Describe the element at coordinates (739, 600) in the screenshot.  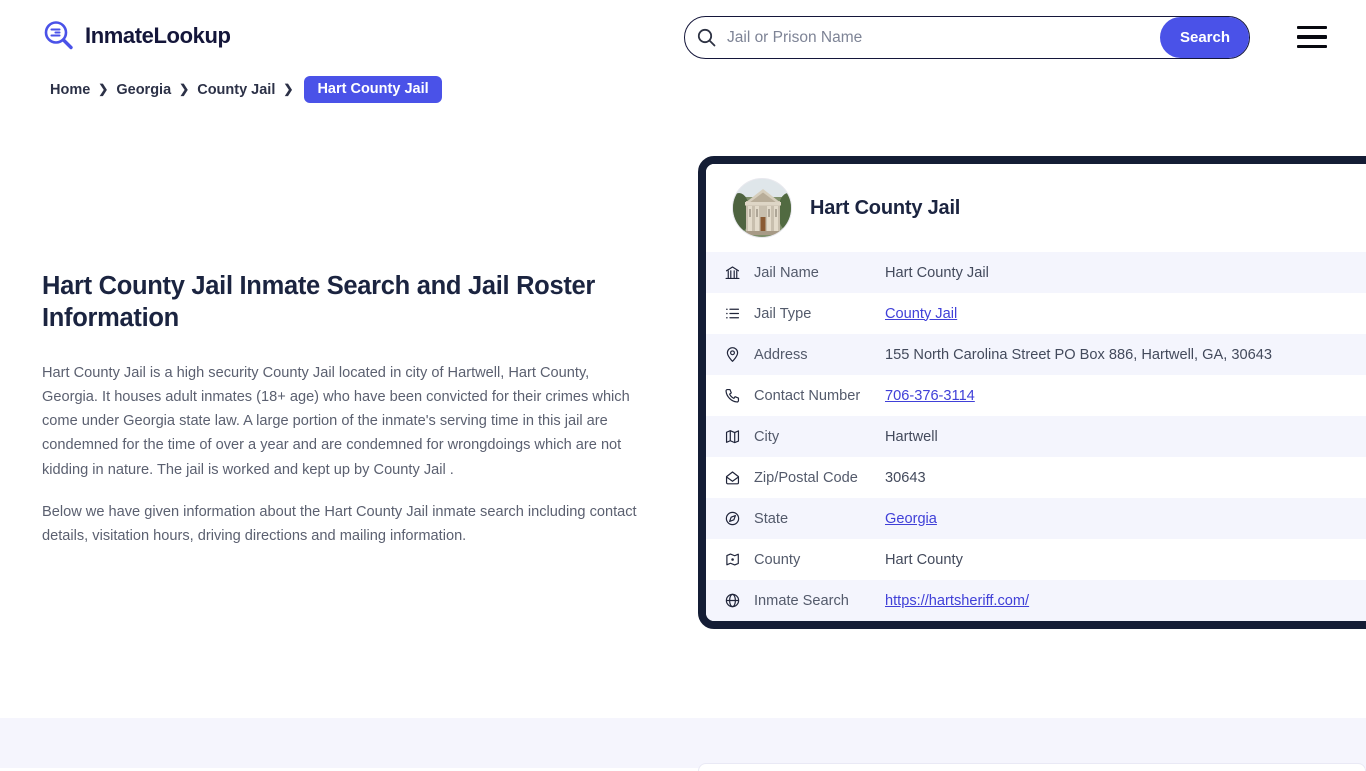
I see `globe-icon` at that location.